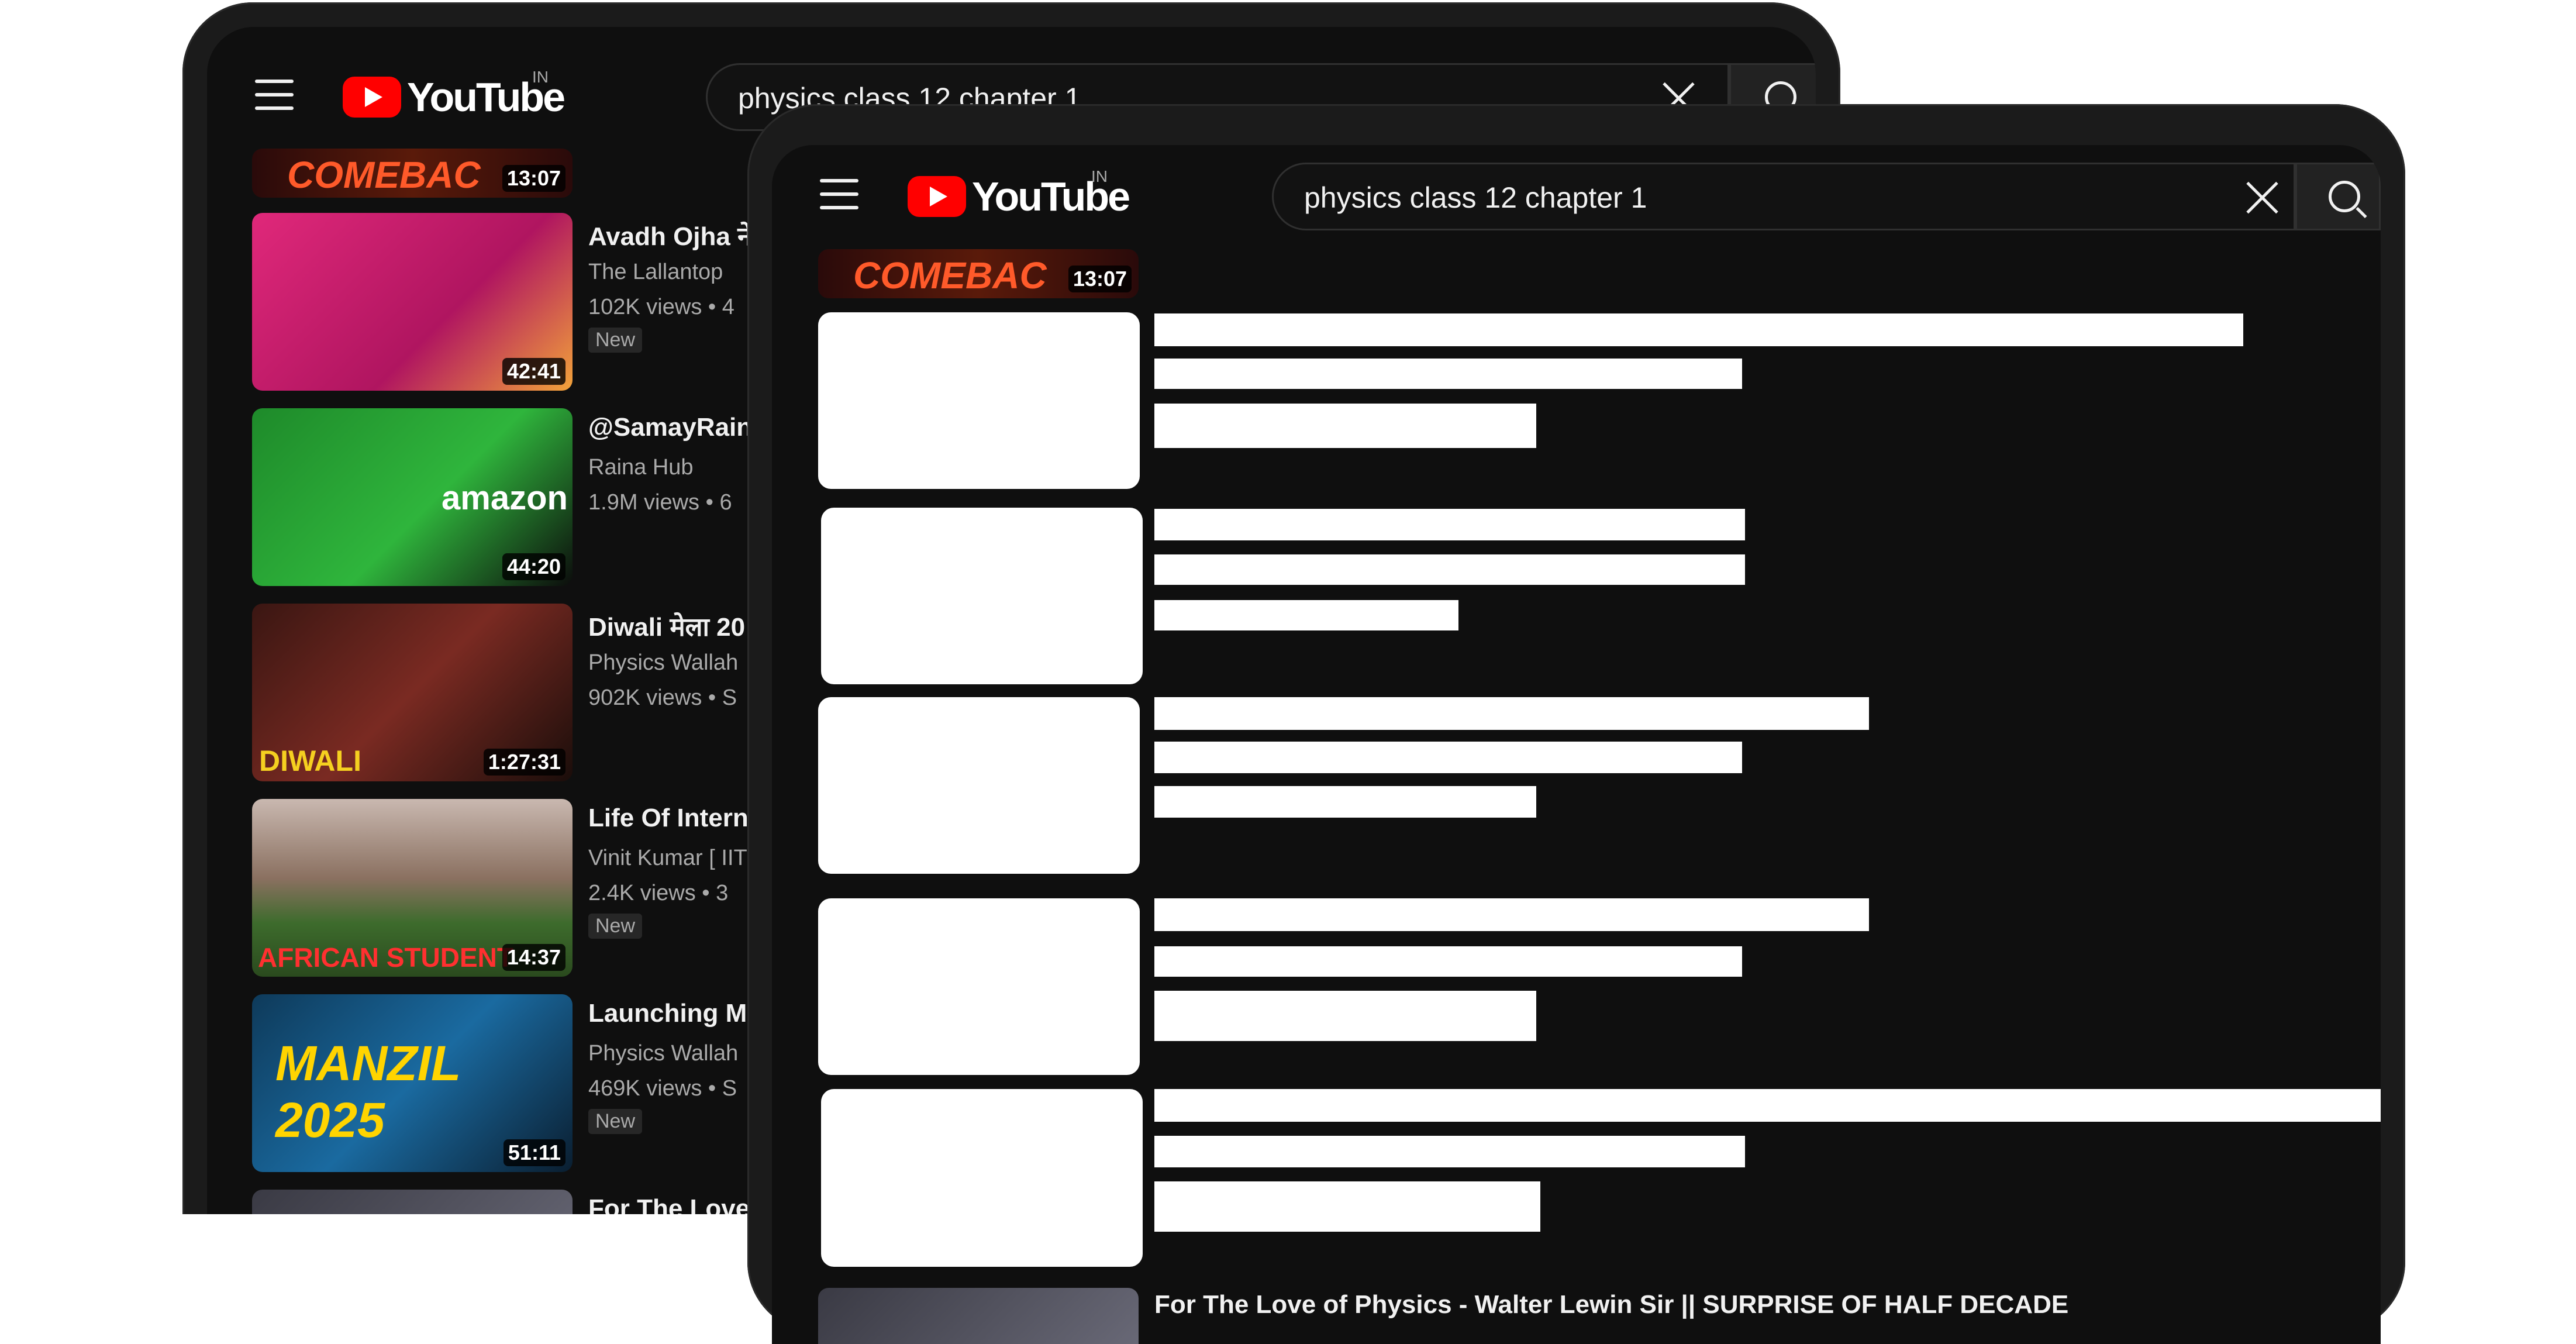  Describe the element at coordinates (667, 1014) in the screenshot. I see `video-title: Launching M` at that location.